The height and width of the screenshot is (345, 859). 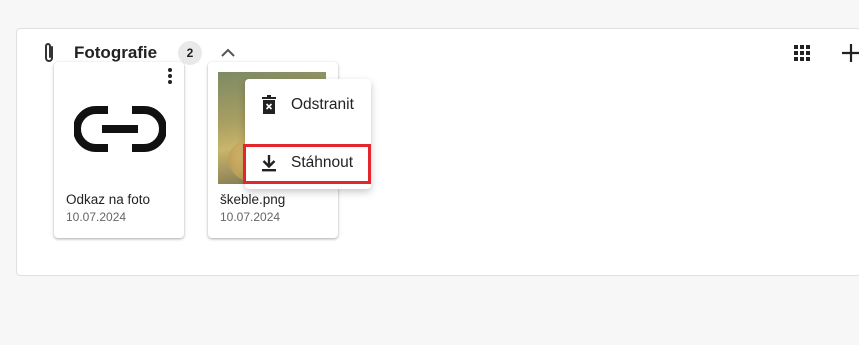 What do you see at coordinates (49, 52) in the screenshot?
I see `paperclip-icon` at bounding box center [49, 52].